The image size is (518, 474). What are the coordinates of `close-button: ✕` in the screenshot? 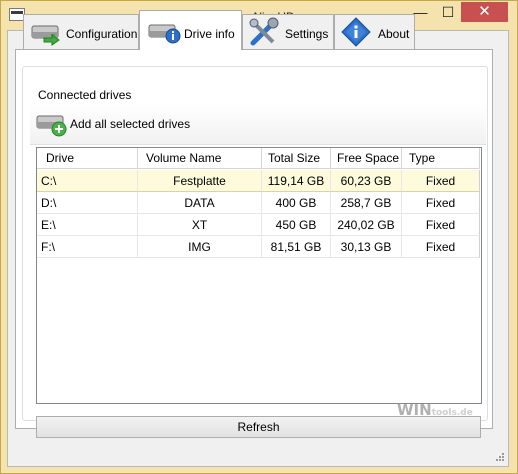 It's located at (484, 12).